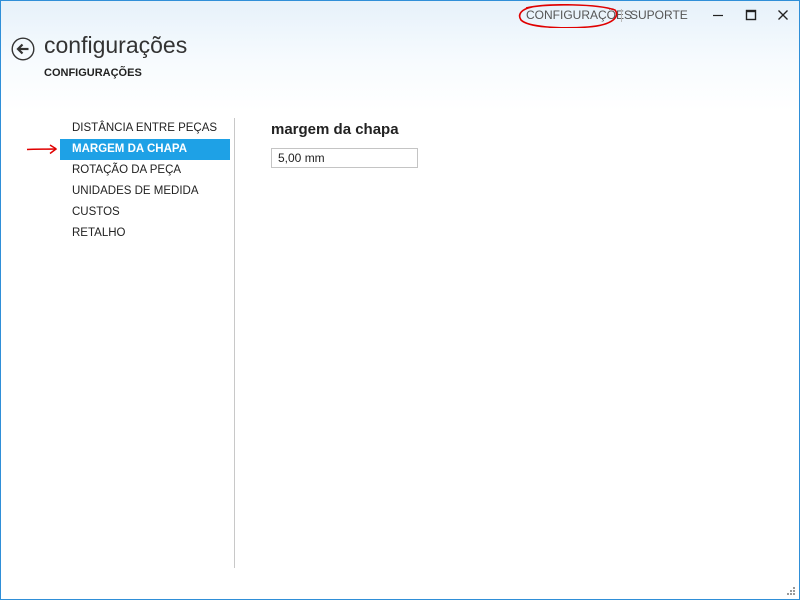 The image size is (800, 600). What do you see at coordinates (145, 128) in the screenshot?
I see `sidebar-item-distancia-entre-pecas: DISTÂNCIA ENTRE PEÇAS` at bounding box center [145, 128].